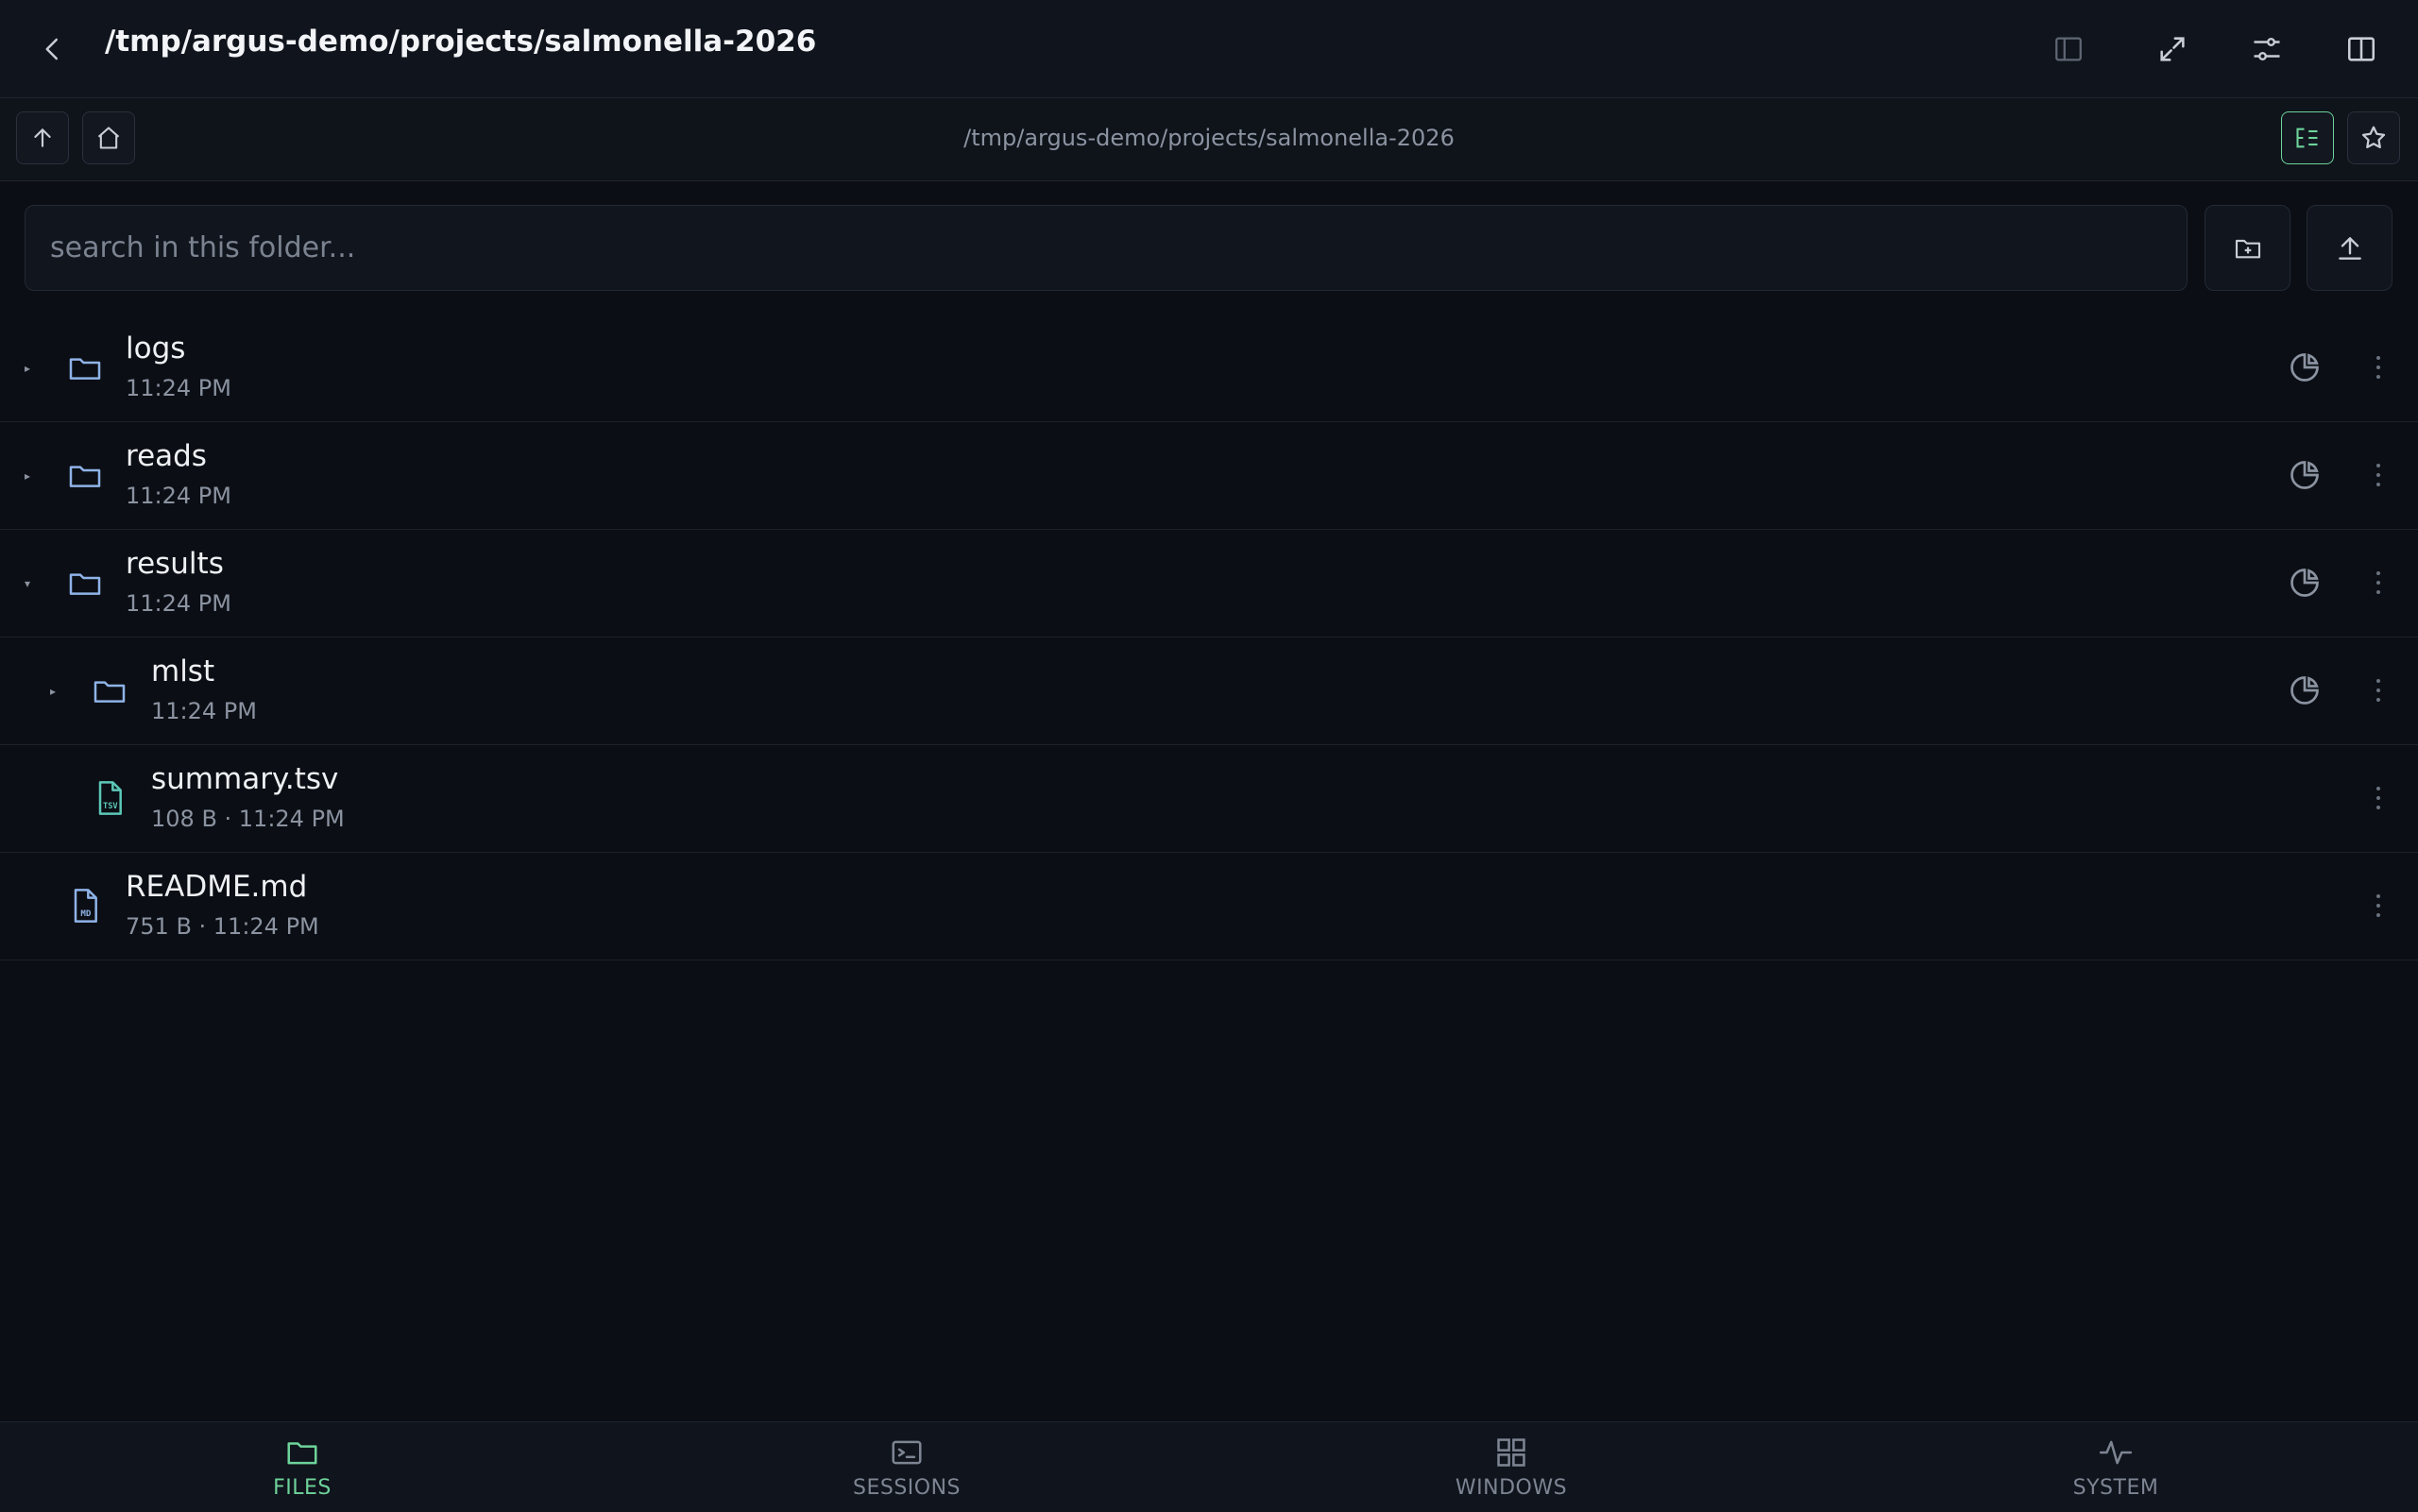  What do you see at coordinates (2116, 1452) in the screenshot?
I see `activity-icon` at bounding box center [2116, 1452].